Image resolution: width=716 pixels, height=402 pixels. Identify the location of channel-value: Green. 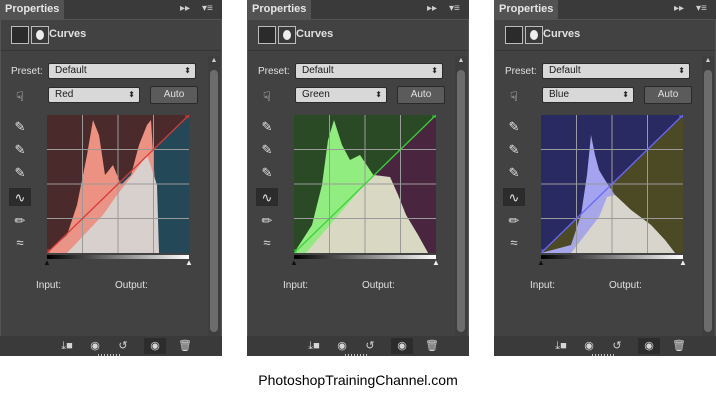
(316, 94).